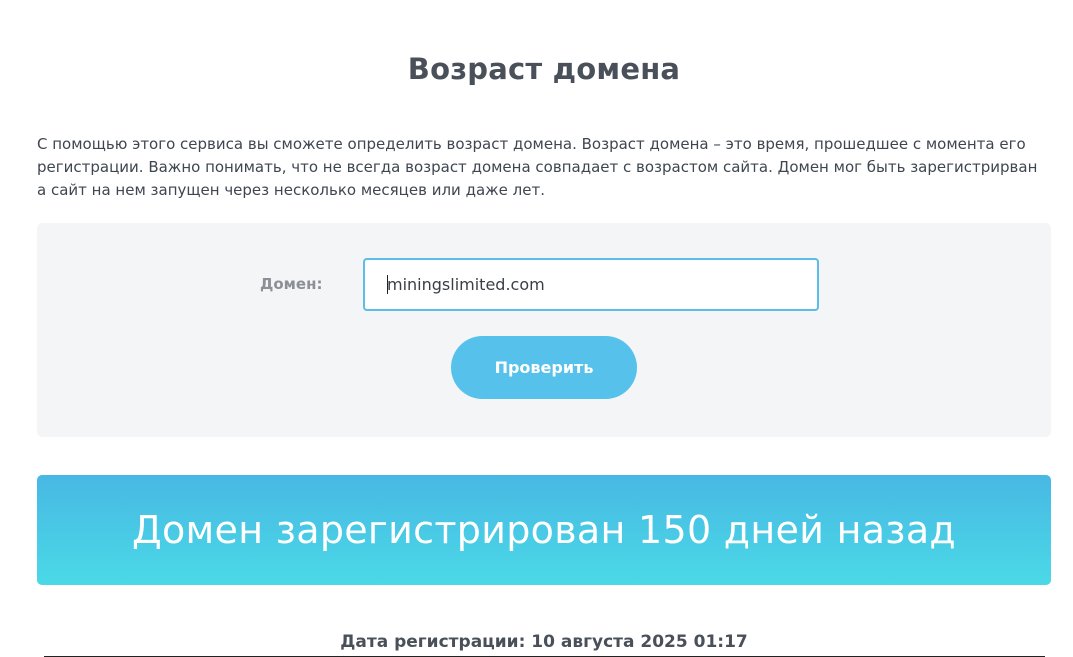 The image size is (1073, 657). What do you see at coordinates (291, 284) in the screenshot?
I see `domain-label: Домен:` at bounding box center [291, 284].